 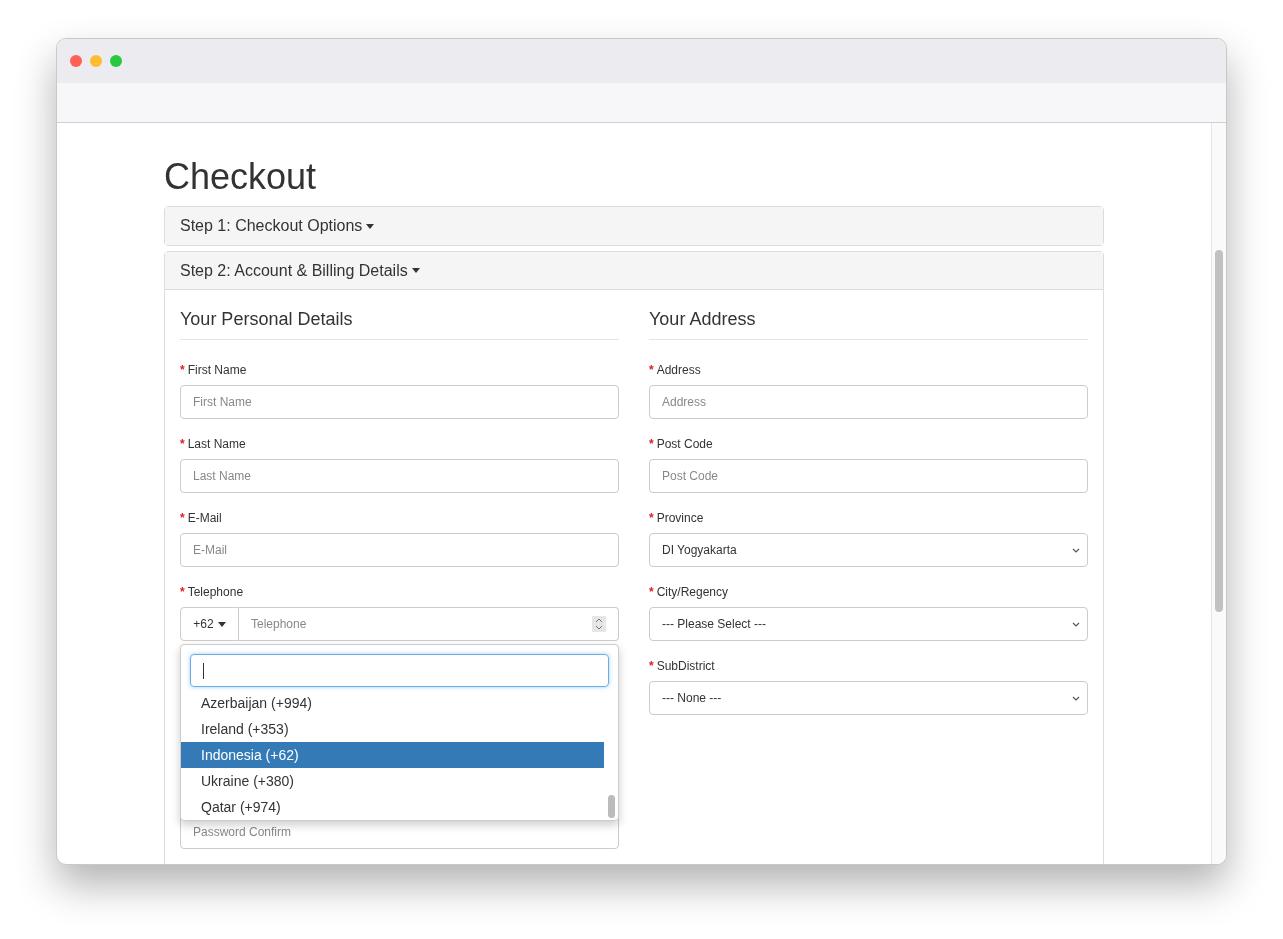 What do you see at coordinates (217, 370) in the screenshot?
I see `field-label: First Name` at bounding box center [217, 370].